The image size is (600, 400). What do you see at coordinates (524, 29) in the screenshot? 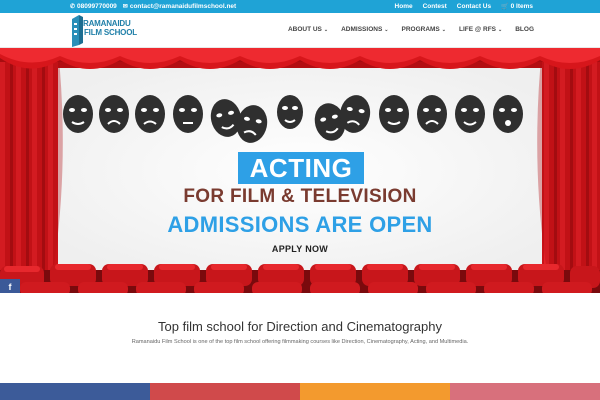
I see `nav-blog: BLOG` at bounding box center [524, 29].